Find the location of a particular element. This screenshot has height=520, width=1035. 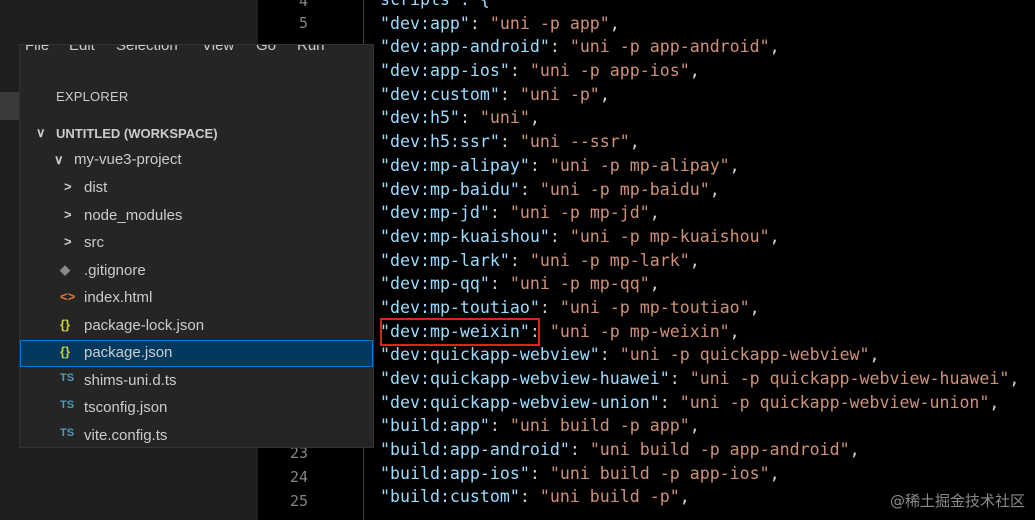

workspace-header: ∨ UNTITLED (WORKSPACE) is located at coordinates (196, 133).